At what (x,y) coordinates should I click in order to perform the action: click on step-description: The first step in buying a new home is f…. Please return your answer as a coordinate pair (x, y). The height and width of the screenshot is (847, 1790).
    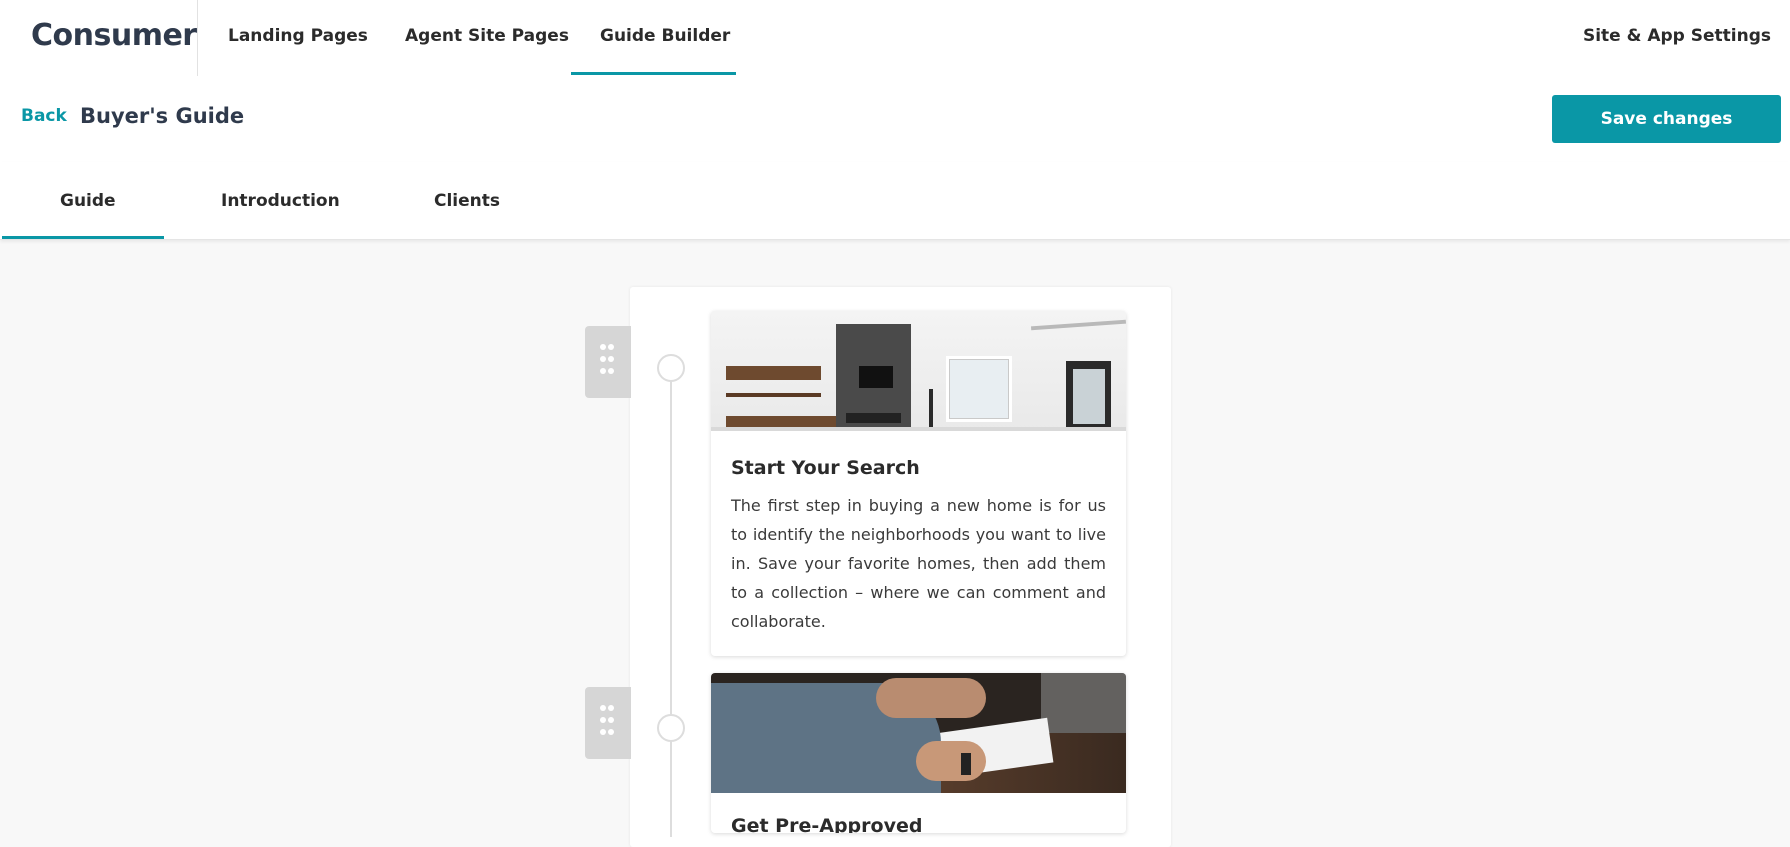
    Looking at the image, I should click on (918, 563).